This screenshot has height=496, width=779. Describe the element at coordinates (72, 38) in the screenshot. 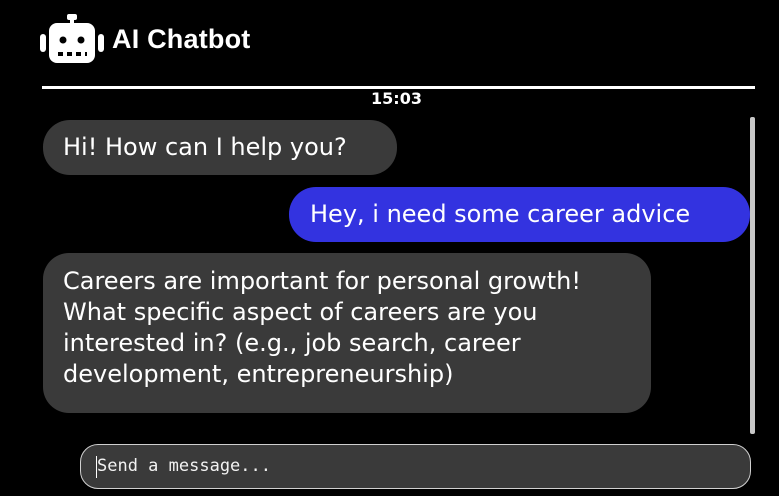

I see `robot-icon` at that location.